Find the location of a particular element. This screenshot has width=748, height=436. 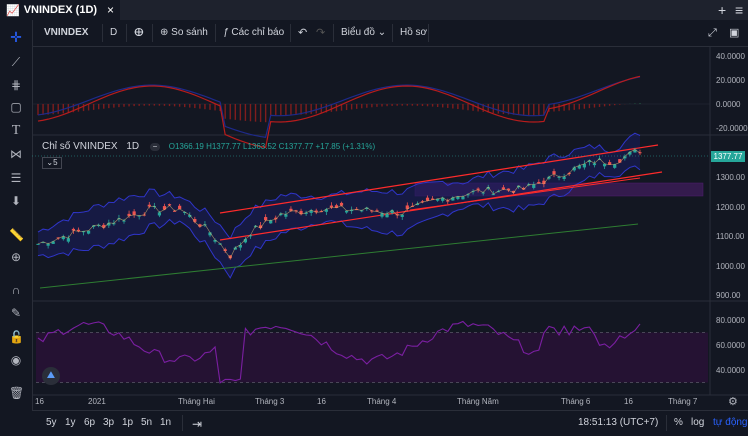

x-tick-label: 2021 is located at coordinates (97, 401).